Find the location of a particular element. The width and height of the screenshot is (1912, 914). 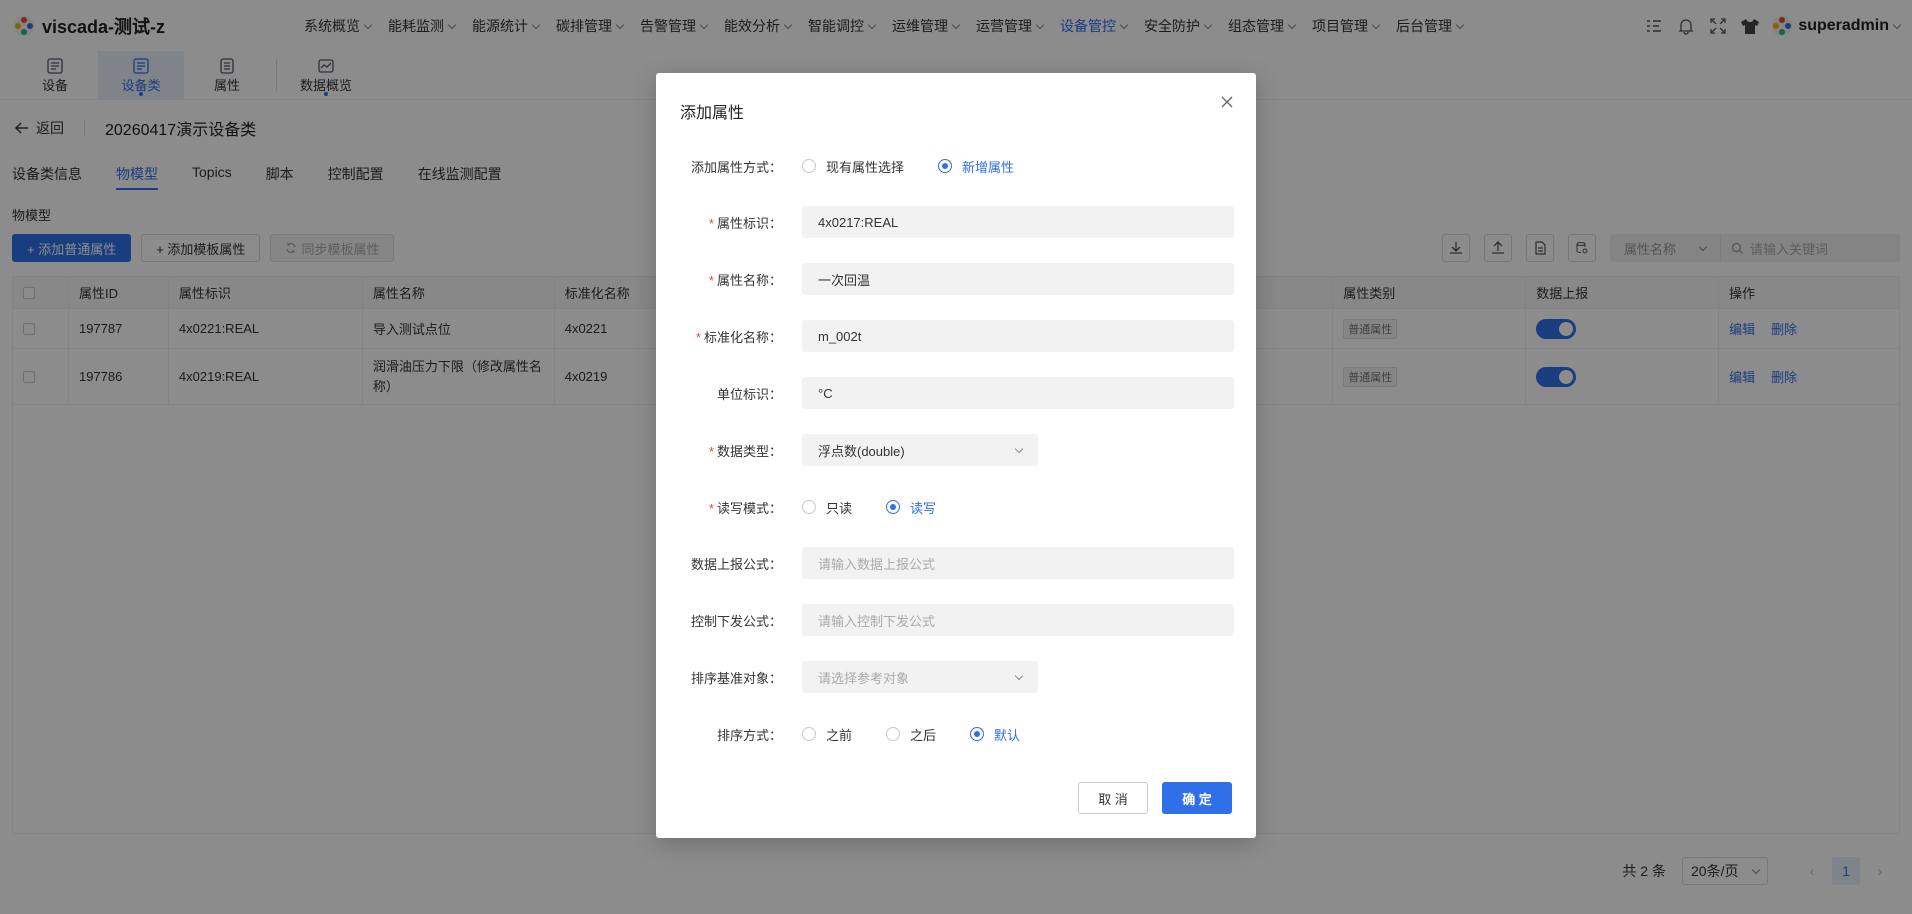

unit-input: °C is located at coordinates (1018, 393).